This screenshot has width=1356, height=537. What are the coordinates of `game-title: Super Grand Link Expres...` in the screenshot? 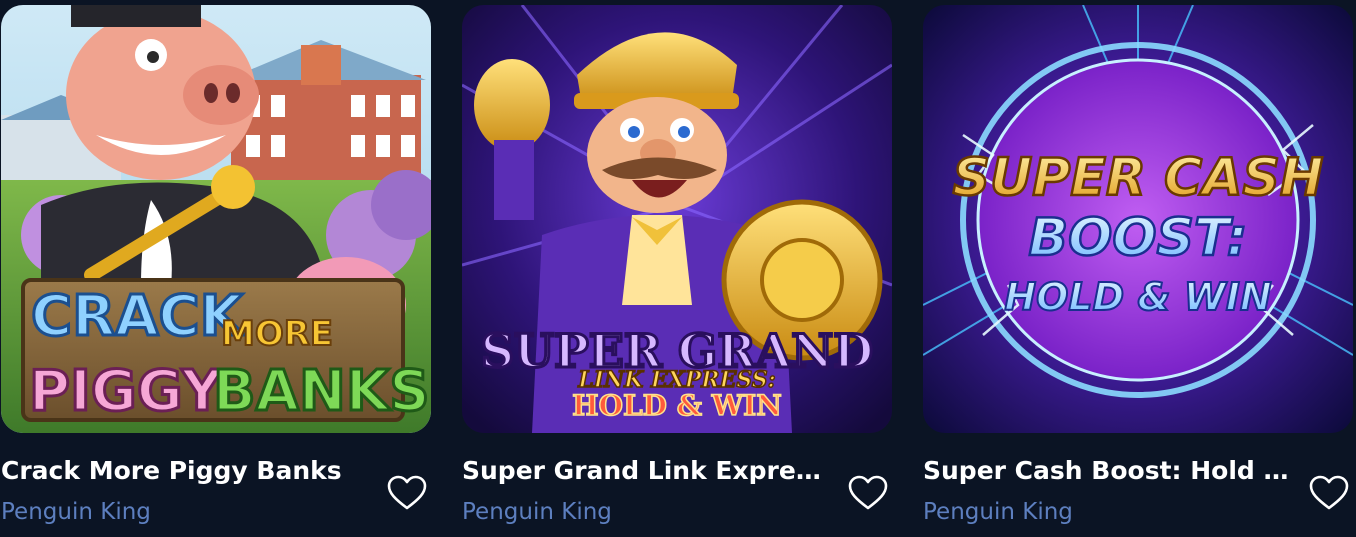 It's located at (646, 471).